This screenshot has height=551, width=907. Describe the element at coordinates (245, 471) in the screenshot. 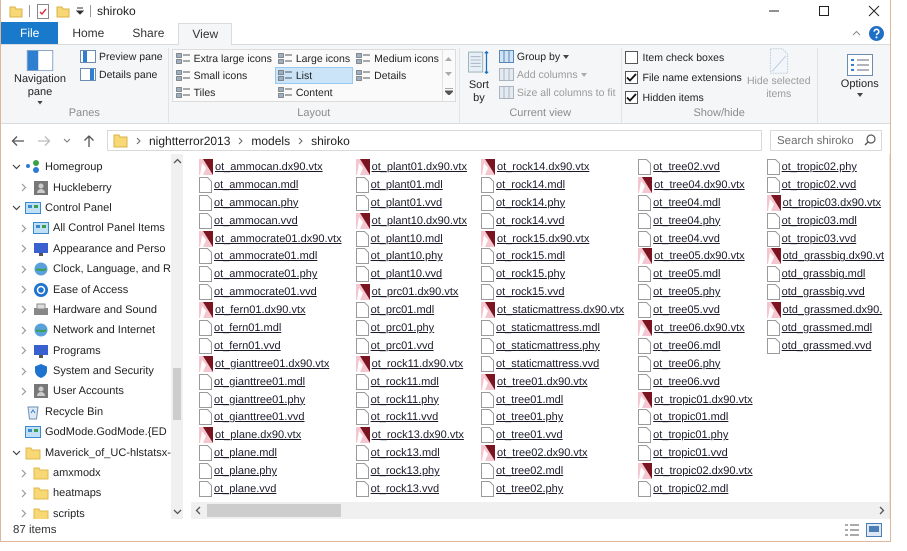

I see `file-name: ot_plane.phy` at that location.